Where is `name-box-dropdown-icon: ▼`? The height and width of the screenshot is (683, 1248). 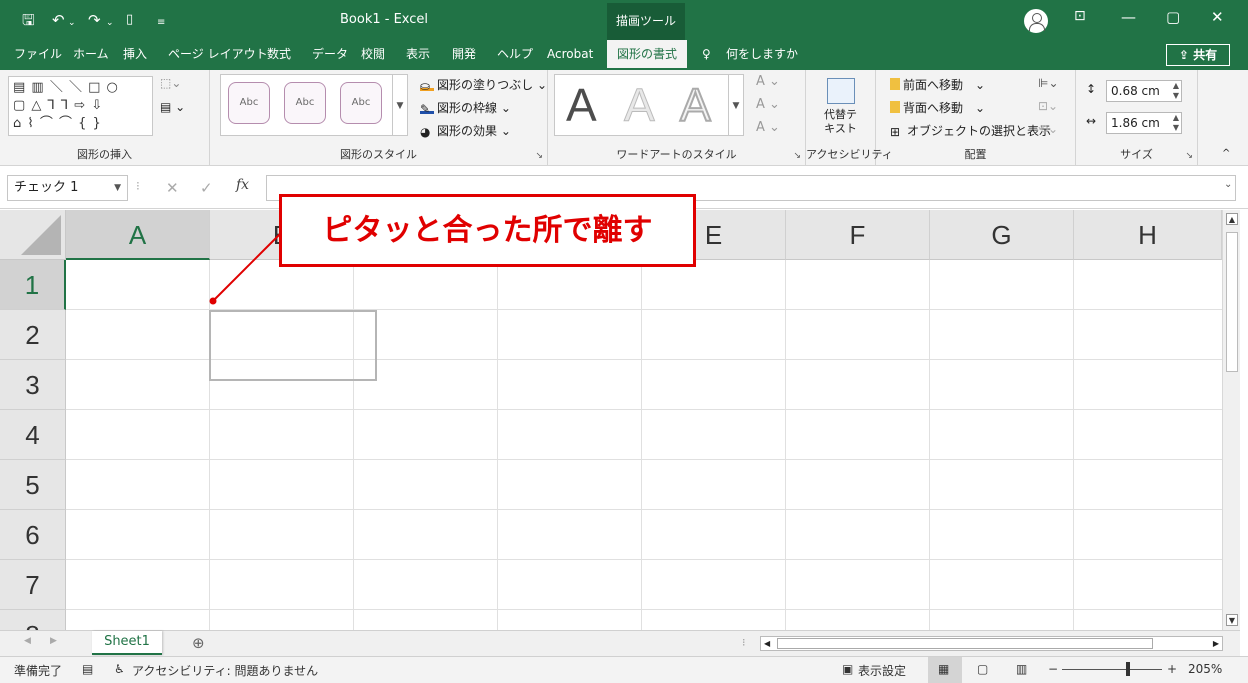
name-box-dropdown-icon: ▼ is located at coordinates (117, 188).